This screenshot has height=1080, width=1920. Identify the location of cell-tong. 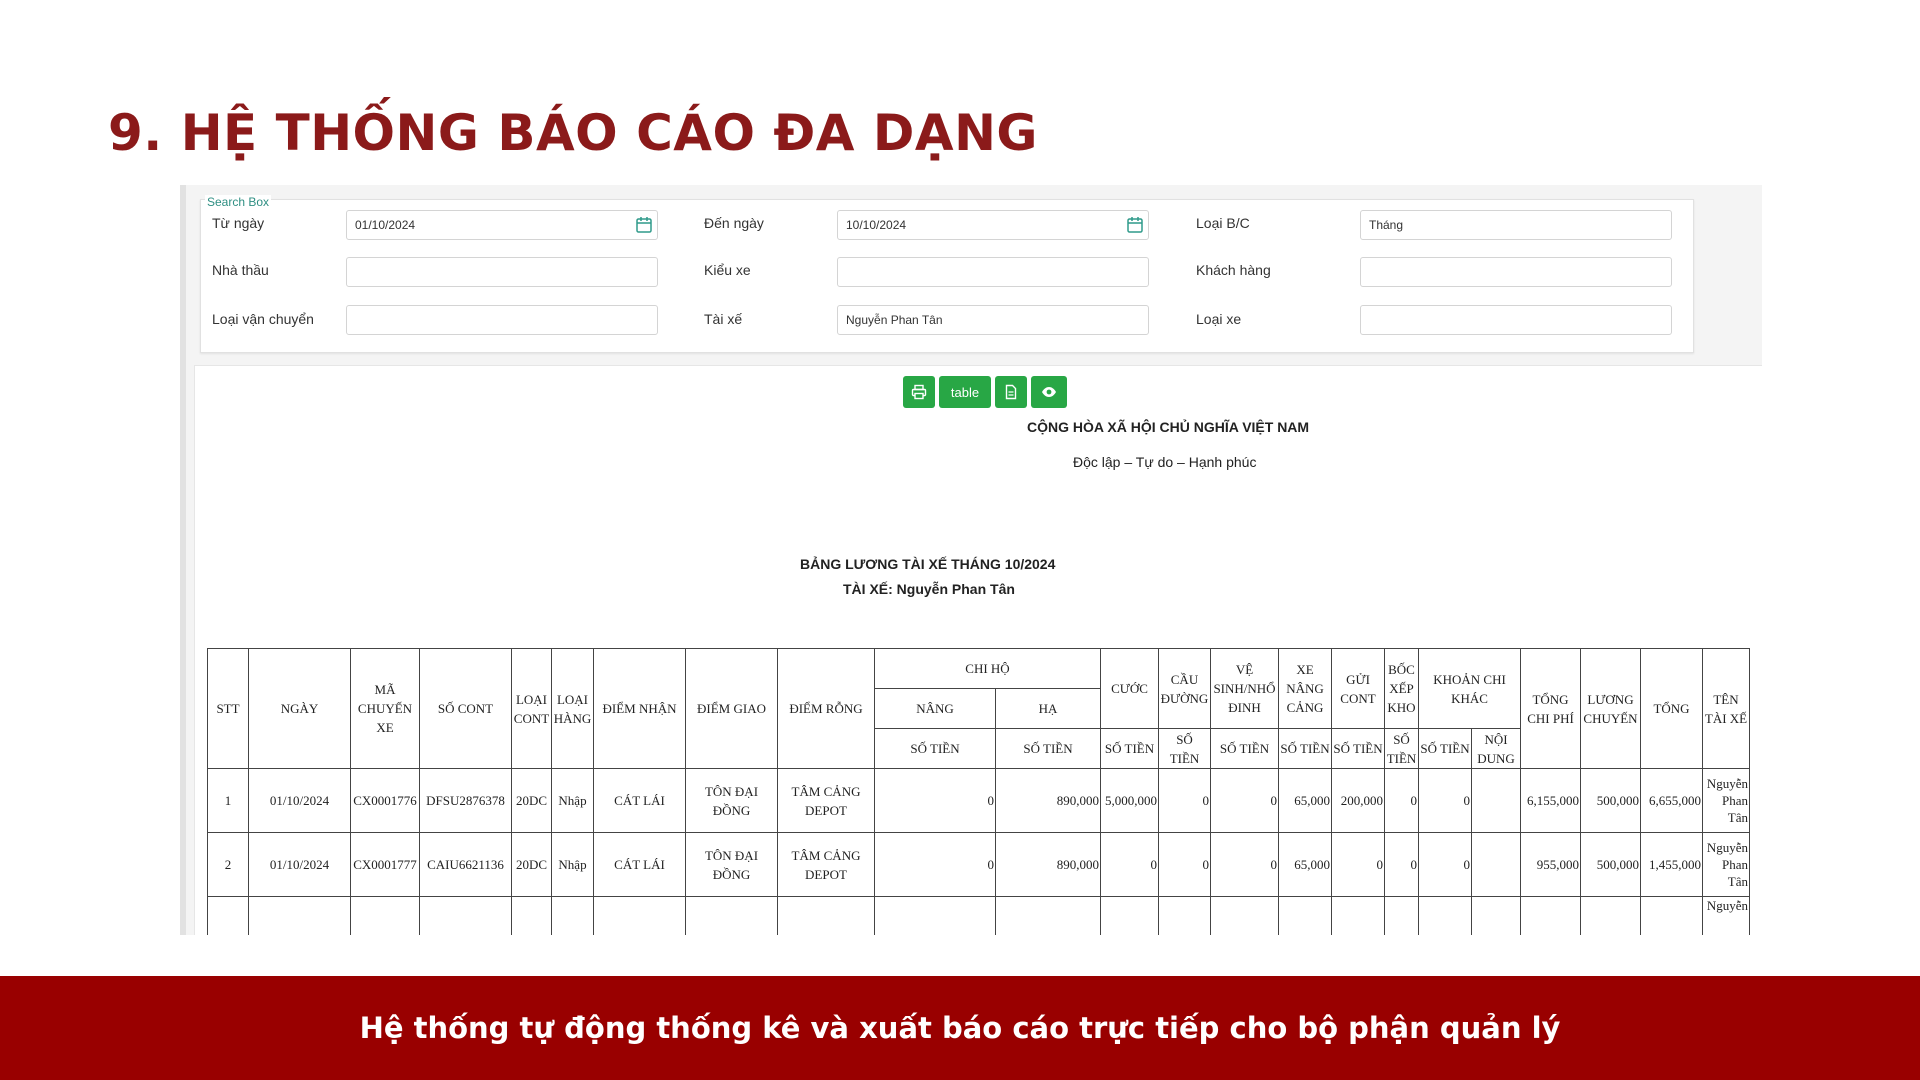
(1671, 915).